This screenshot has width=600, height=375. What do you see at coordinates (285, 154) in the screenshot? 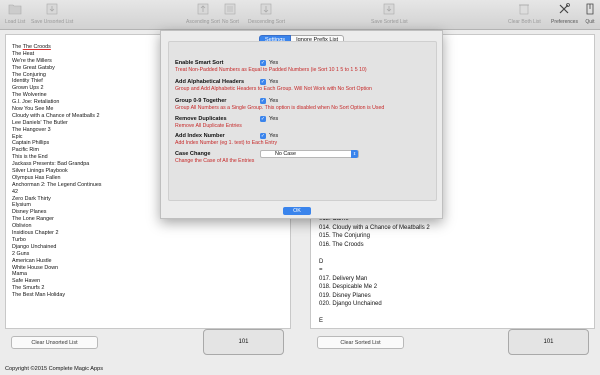
I see `case-change-value: No Case` at bounding box center [285, 154].